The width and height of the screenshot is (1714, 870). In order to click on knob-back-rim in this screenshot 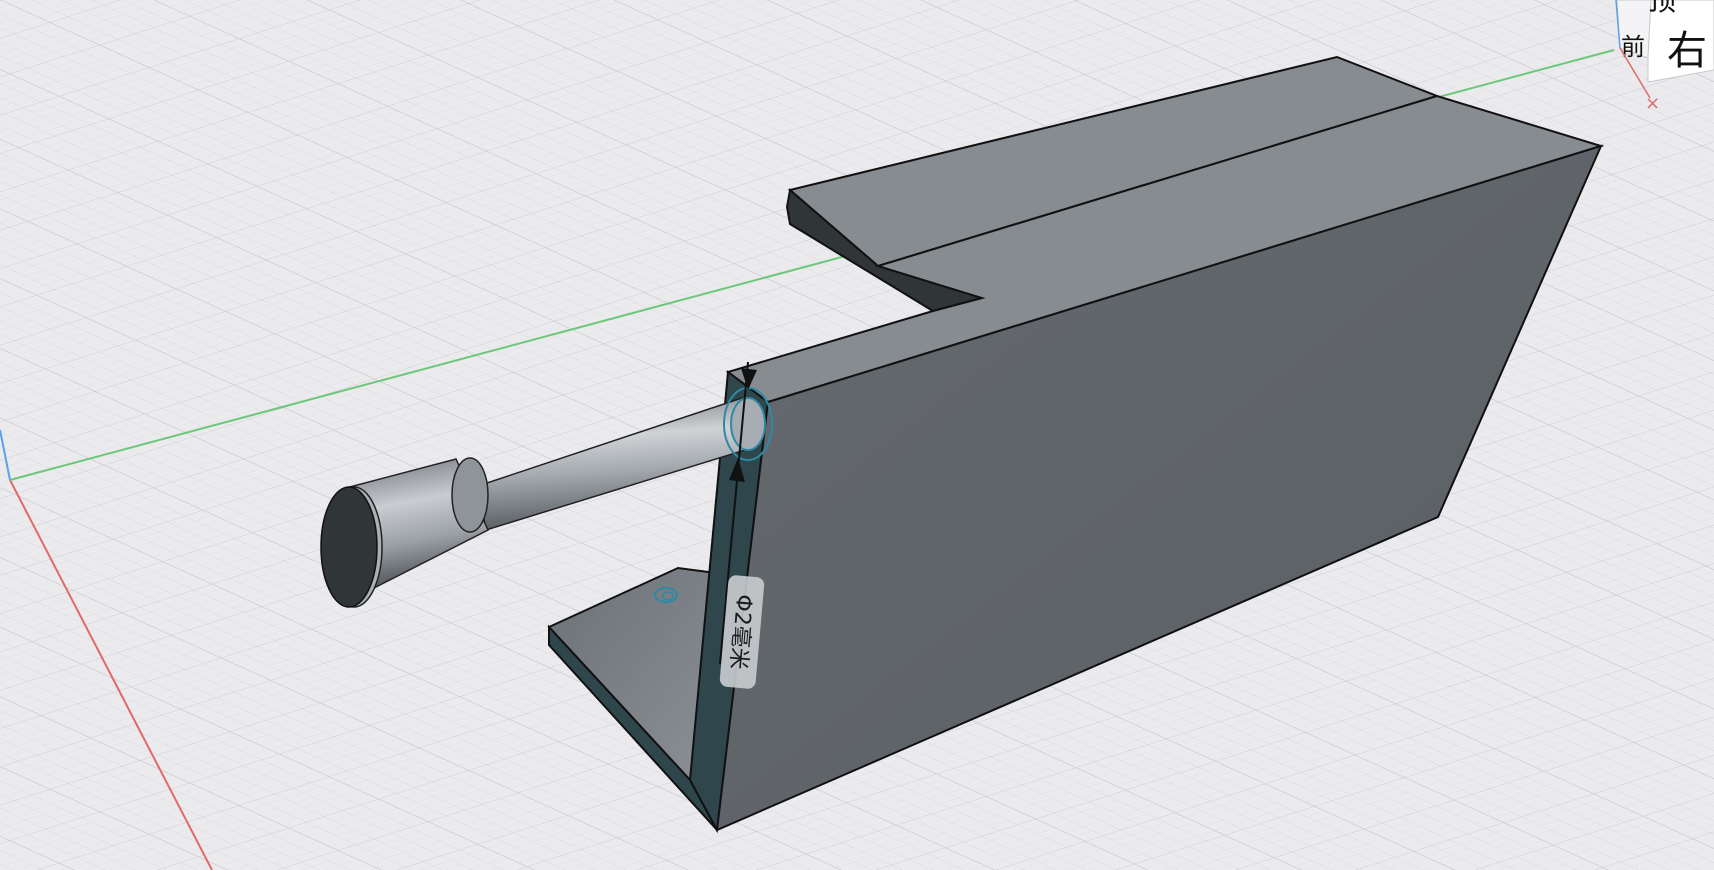, I will do `click(470, 495)`.